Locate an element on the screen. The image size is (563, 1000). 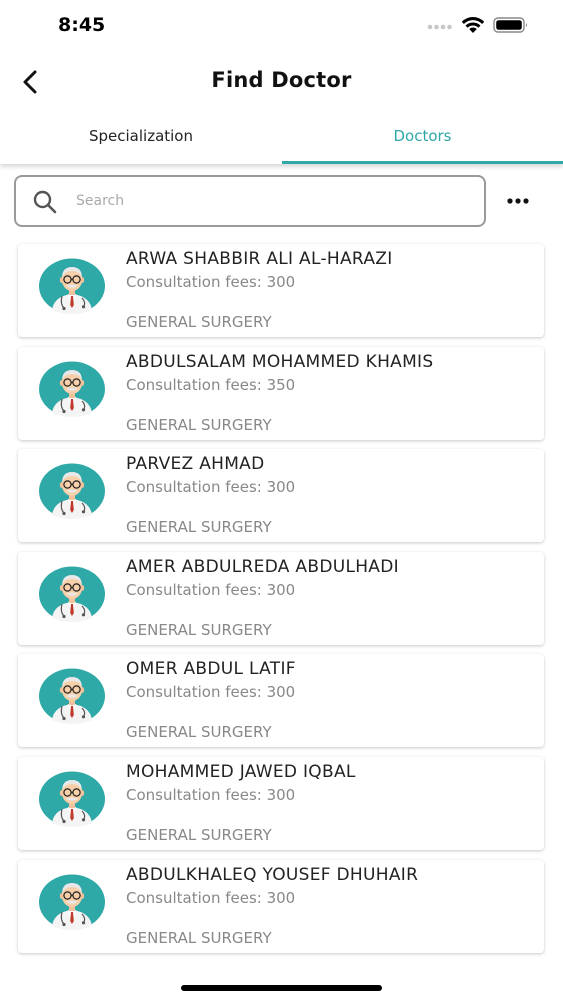
navigation-bar: Find Doctor is located at coordinates (281, 82).